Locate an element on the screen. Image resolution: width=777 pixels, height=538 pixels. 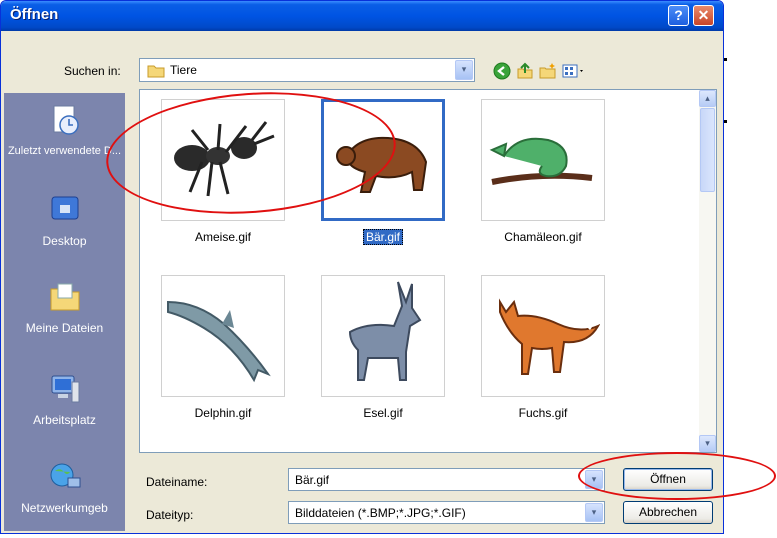
file-name: Ameise.gif is located at coordinates (223, 237).